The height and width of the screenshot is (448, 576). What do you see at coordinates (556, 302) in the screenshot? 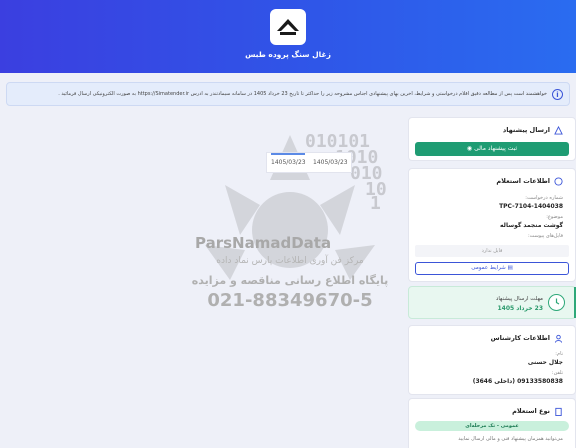
I see `clock-icon` at bounding box center [556, 302].